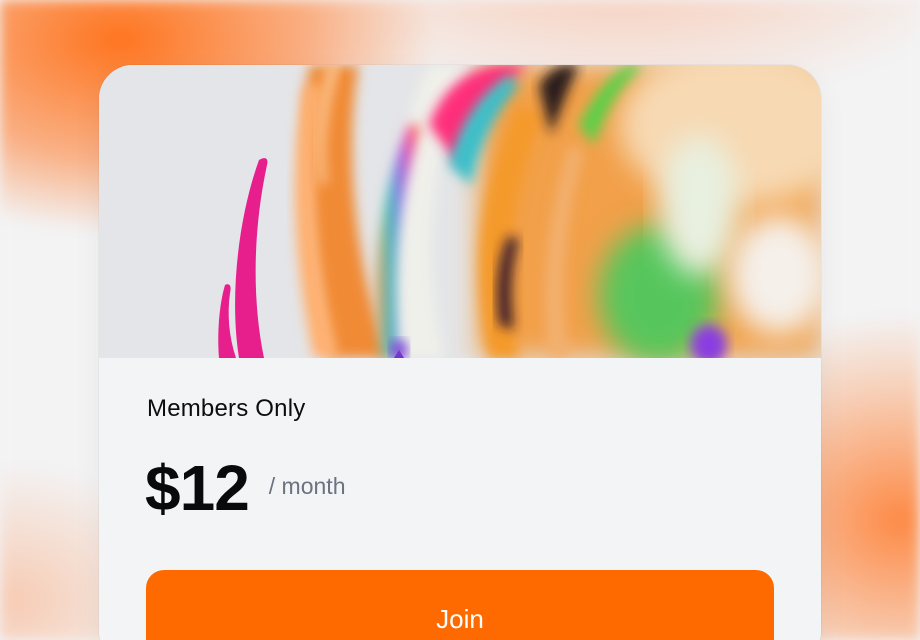 This screenshot has width=920, height=640. Describe the element at coordinates (307, 486) in the screenshot. I see `billing-period: / month` at that location.